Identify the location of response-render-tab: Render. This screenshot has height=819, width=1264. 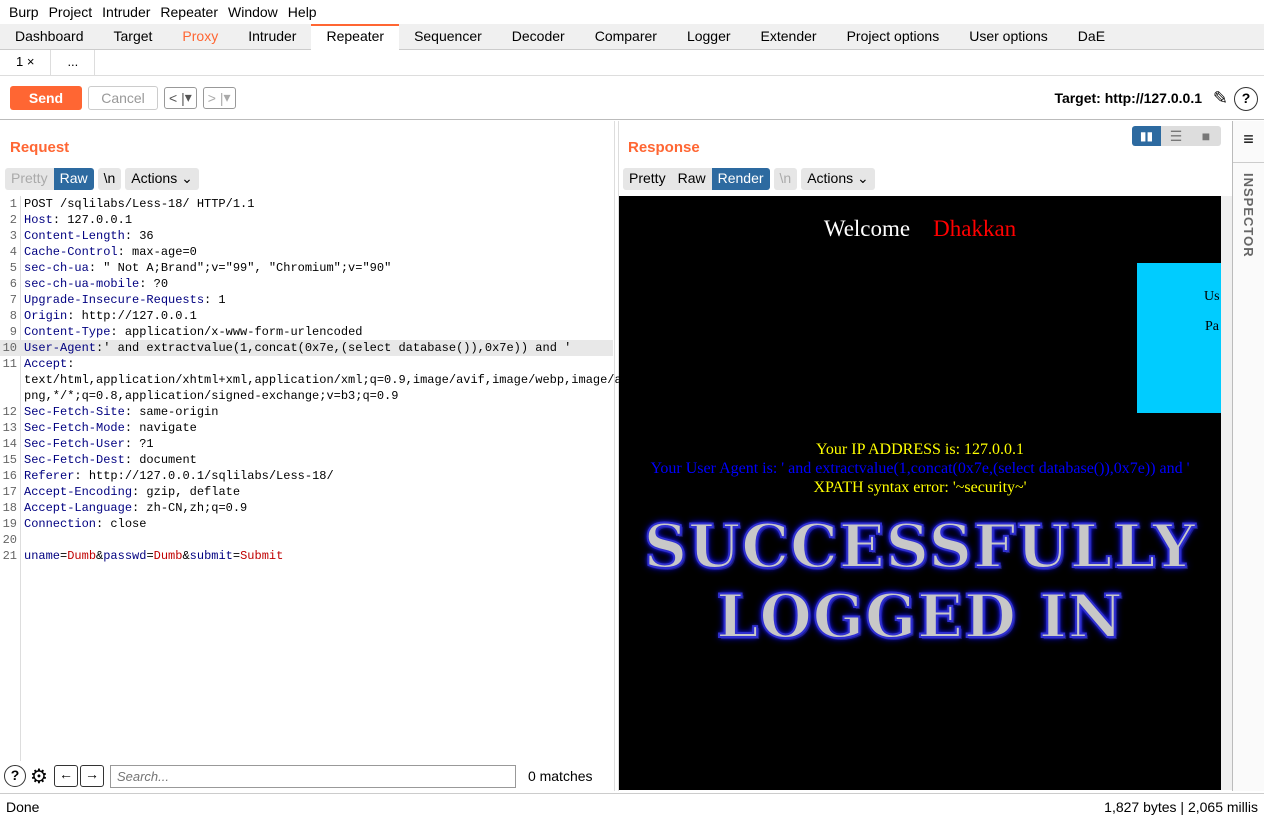
(740, 179).